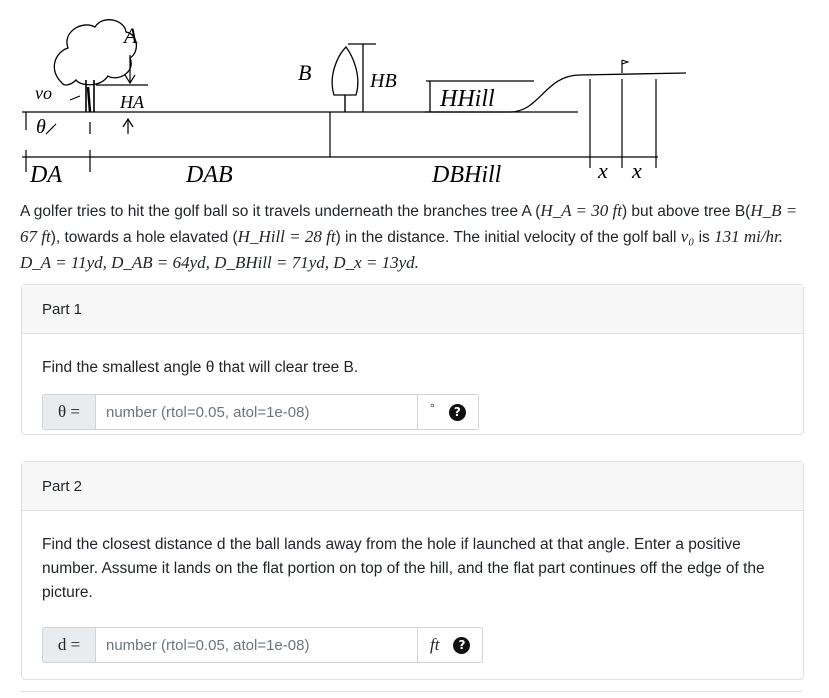 The image size is (829, 698). I want to click on problem-text: ) but above tree B(, so click(686, 211).